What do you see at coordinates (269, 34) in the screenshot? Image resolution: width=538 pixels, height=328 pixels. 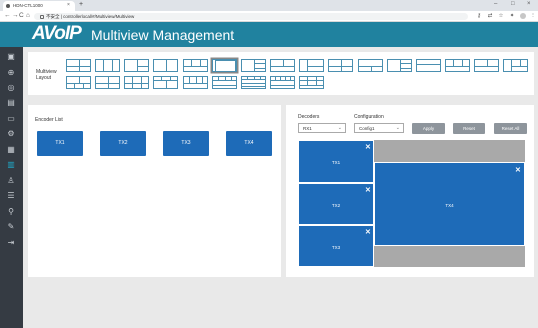 I see `app-header: AVoIP Multiview Management` at bounding box center [269, 34].